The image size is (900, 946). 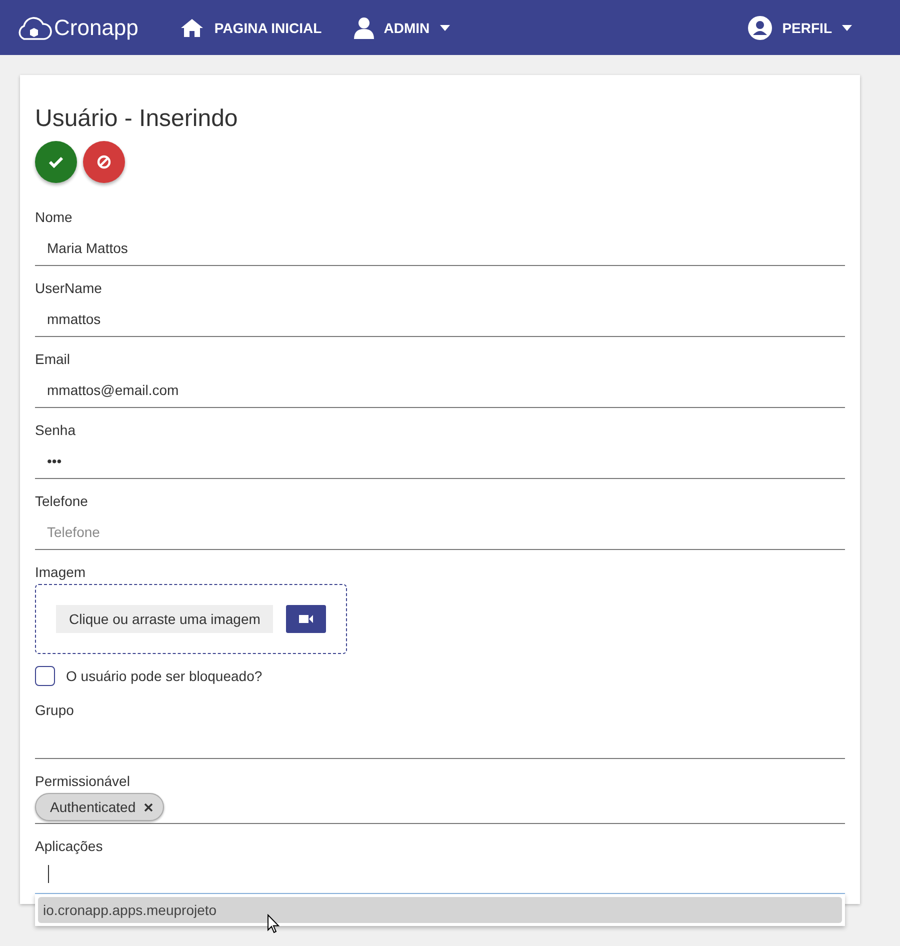 What do you see at coordinates (192, 28) in the screenshot?
I see `home-icon` at bounding box center [192, 28].